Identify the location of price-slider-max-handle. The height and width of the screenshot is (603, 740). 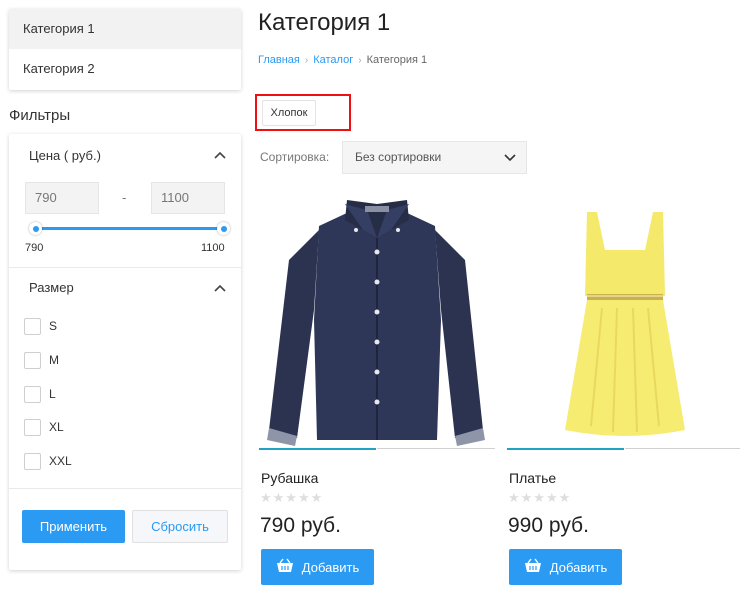
(223, 228).